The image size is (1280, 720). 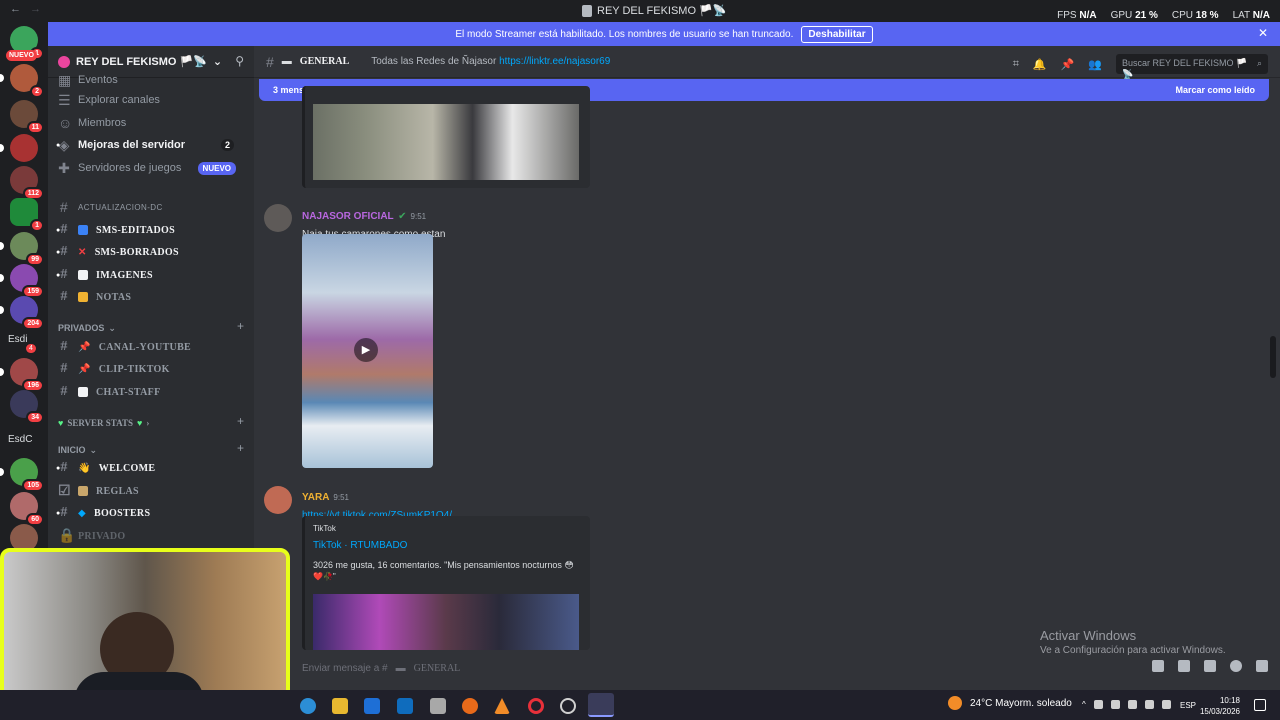 I want to click on search-input: Buscar REY DEL FEKISMO 🏳️📡 ⌕, so click(x=1192, y=66).